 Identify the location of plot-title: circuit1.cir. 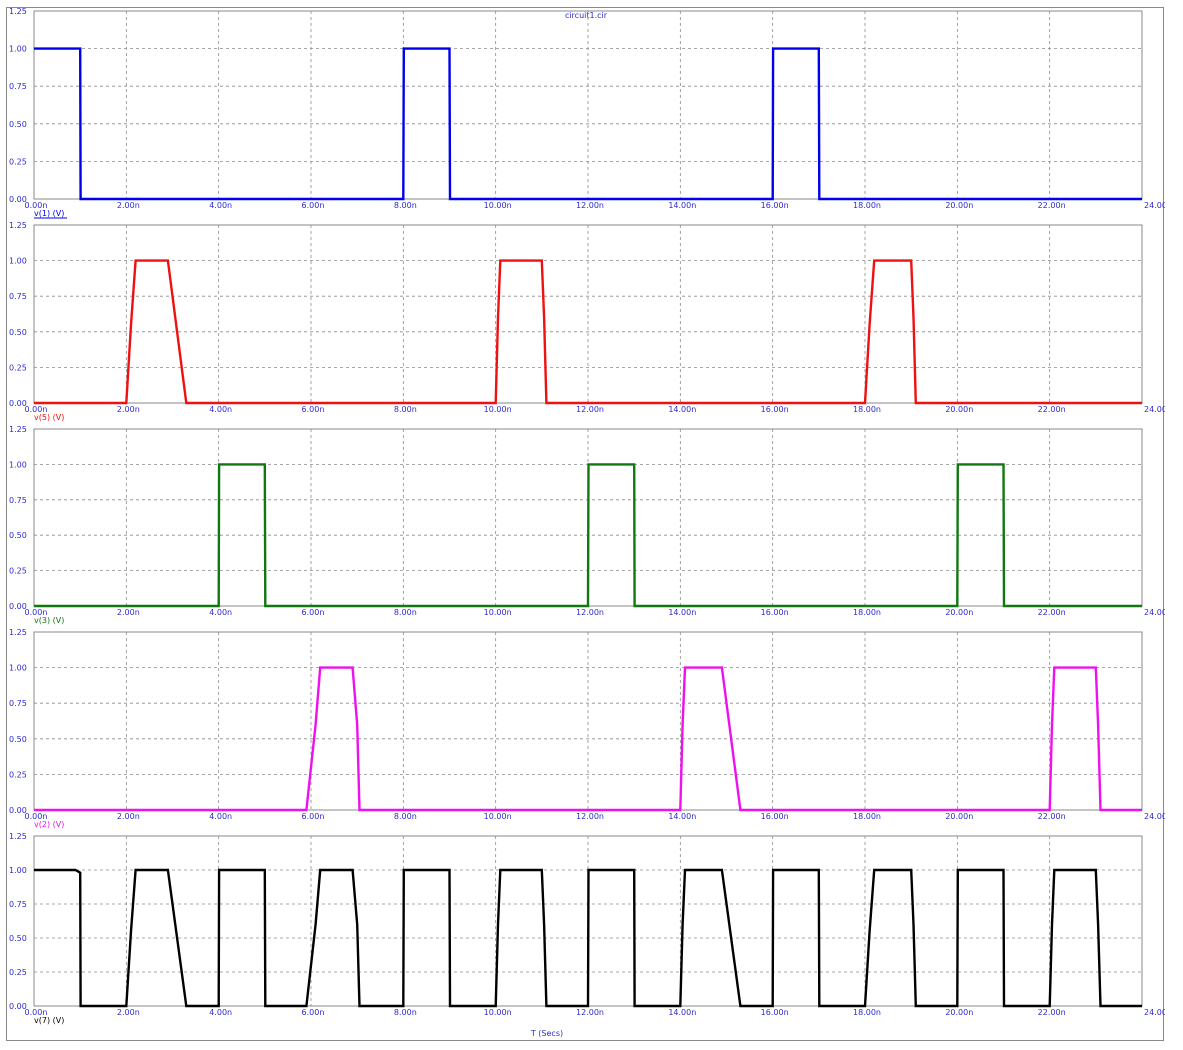
(586, 15).